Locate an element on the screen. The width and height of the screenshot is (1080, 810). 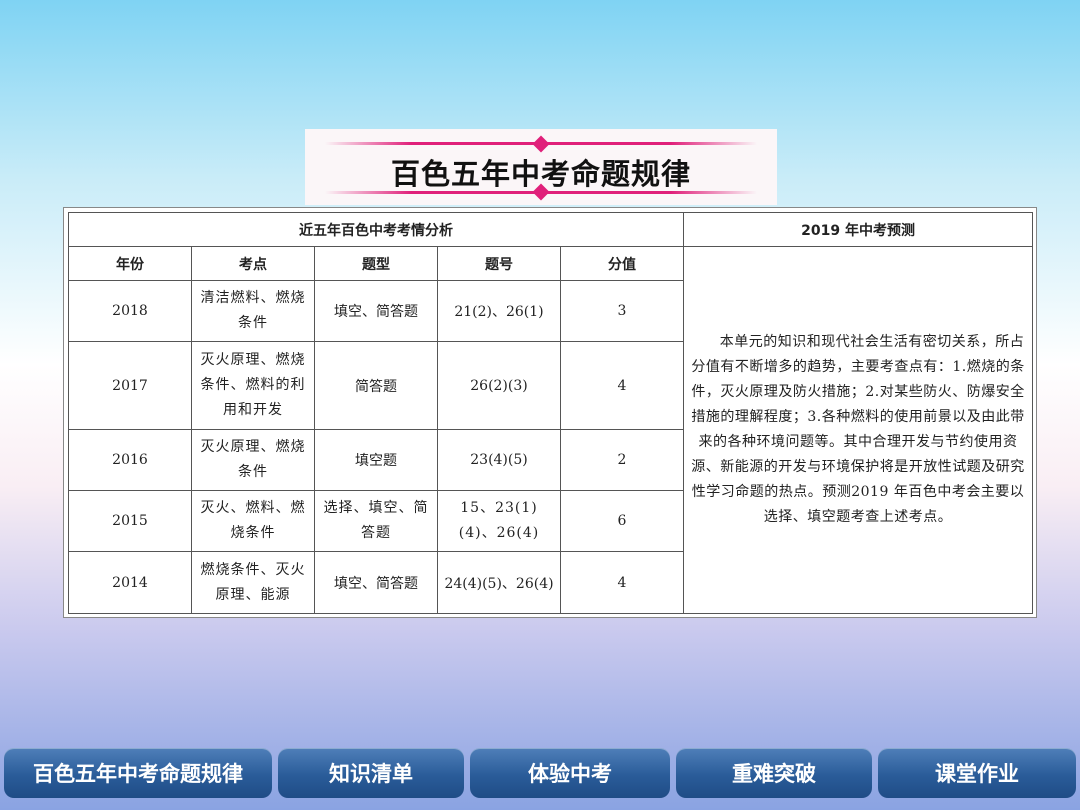
cell-topic: 清洁燃料、燃烧条件 is located at coordinates (253, 311).